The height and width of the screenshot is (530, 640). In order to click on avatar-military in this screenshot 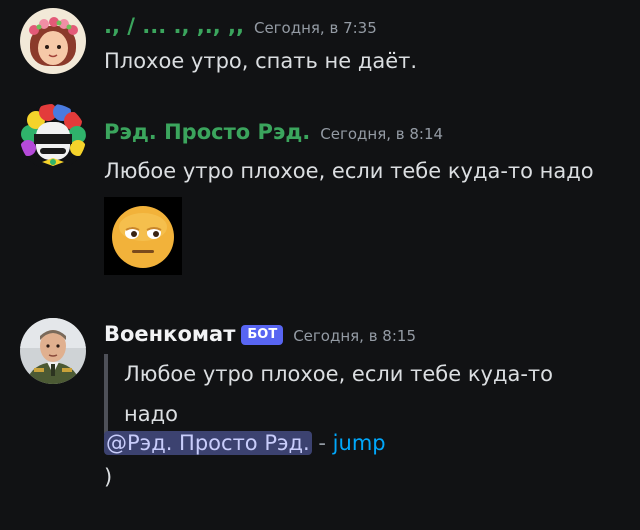, I will do `click(53, 351)`.